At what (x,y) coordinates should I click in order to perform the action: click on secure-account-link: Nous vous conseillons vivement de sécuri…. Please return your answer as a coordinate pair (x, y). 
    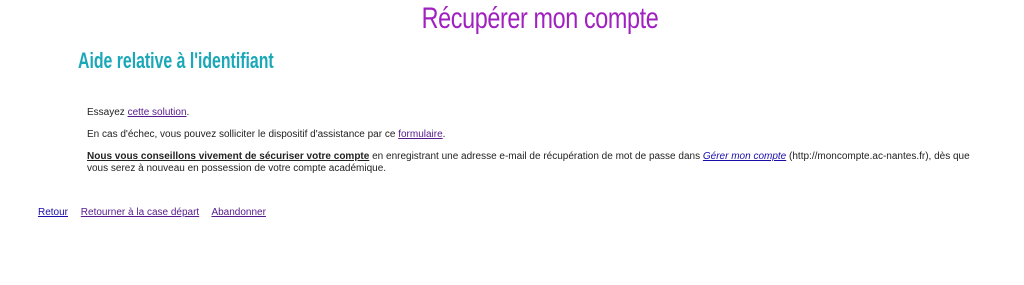
    Looking at the image, I should click on (228, 156).